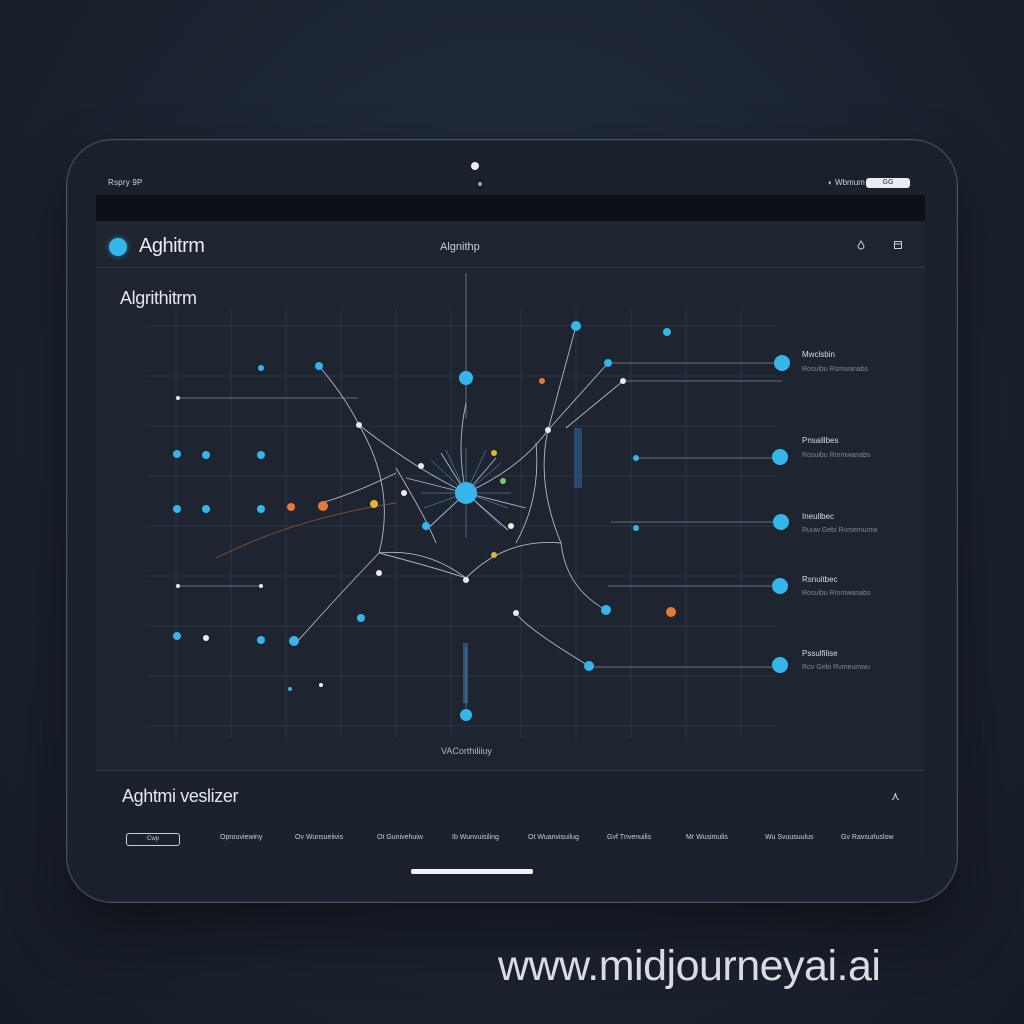 This screenshot has height=1024, width=1024. What do you see at coordinates (180, 796) in the screenshot?
I see `bottom-title: Aghtmi veslizer` at bounding box center [180, 796].